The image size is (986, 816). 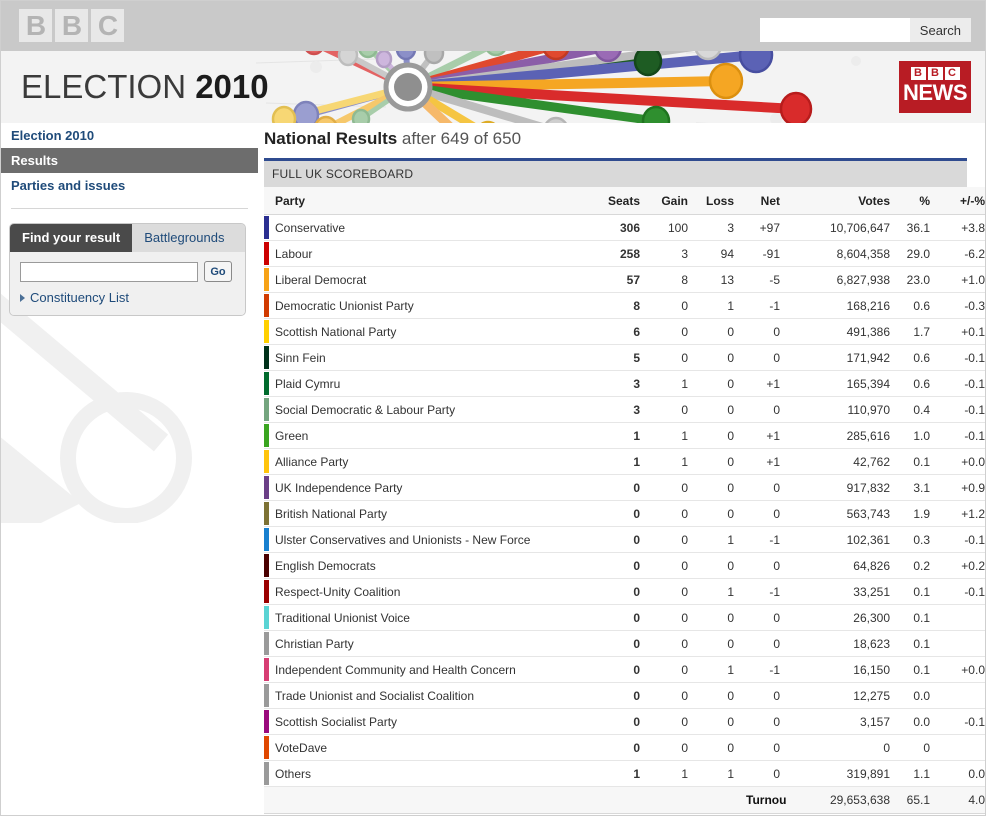 I want to click on cell-pct: 0.4, so click(x=916, y=409).